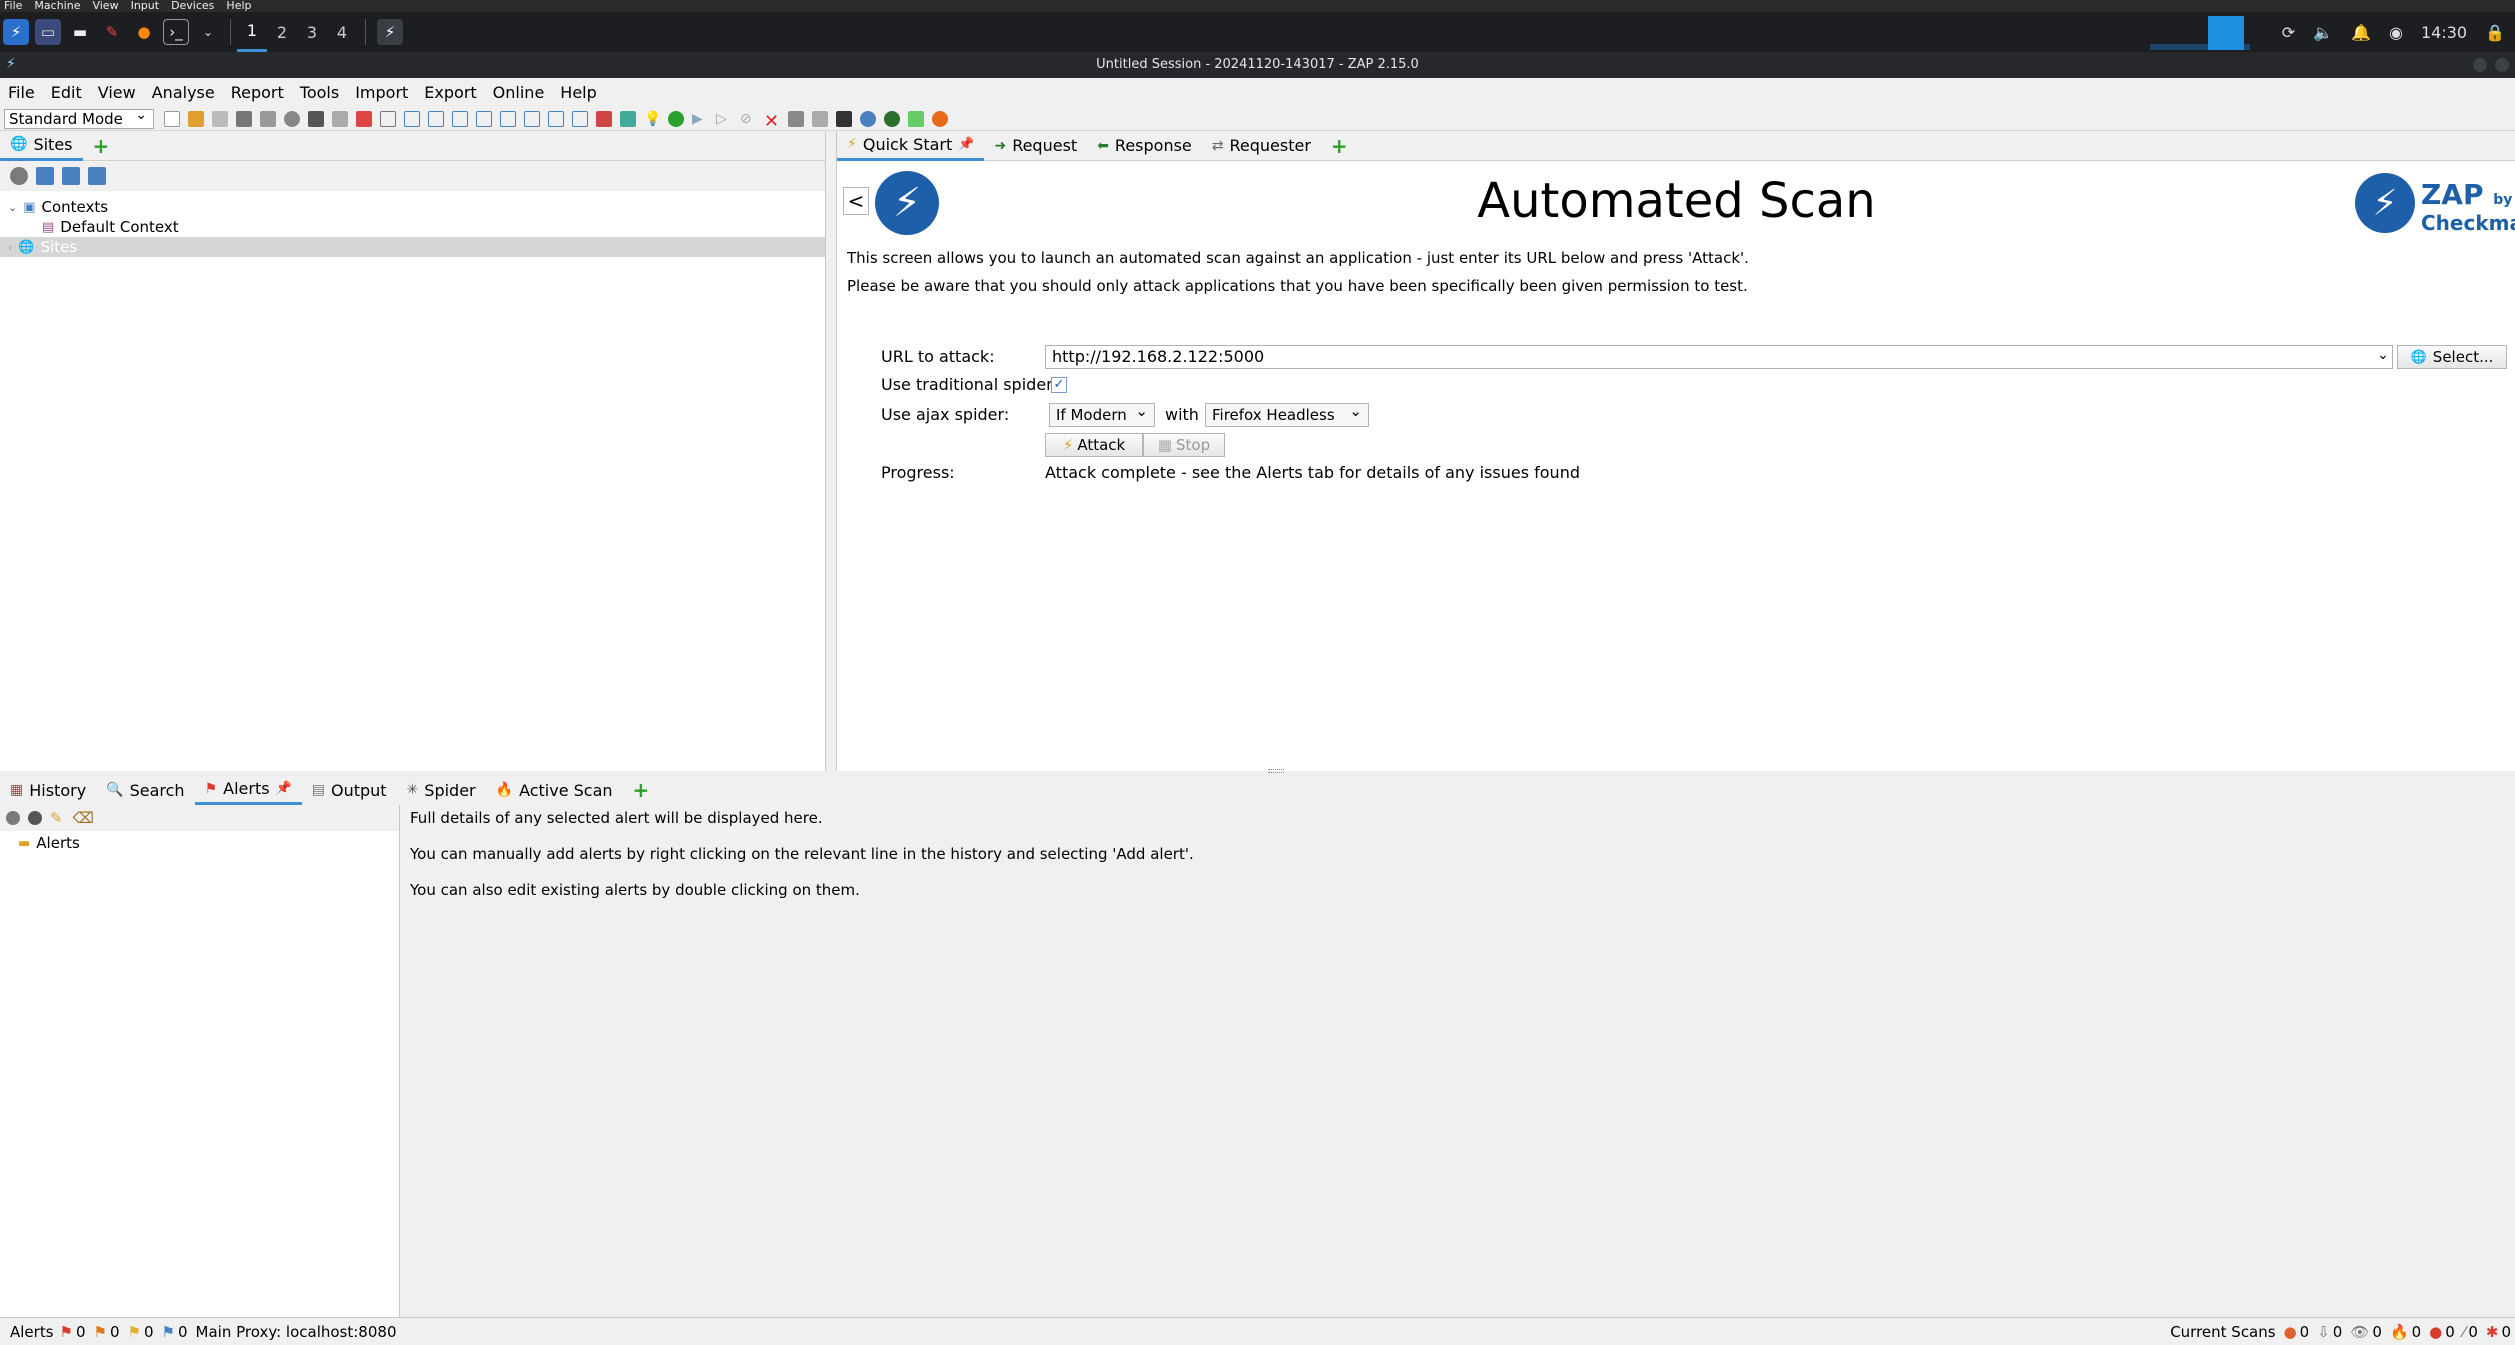  What do you see at coordinates (340, 118) in the screenshot?
I see `filter-icon` at bounding box center [340, 118].